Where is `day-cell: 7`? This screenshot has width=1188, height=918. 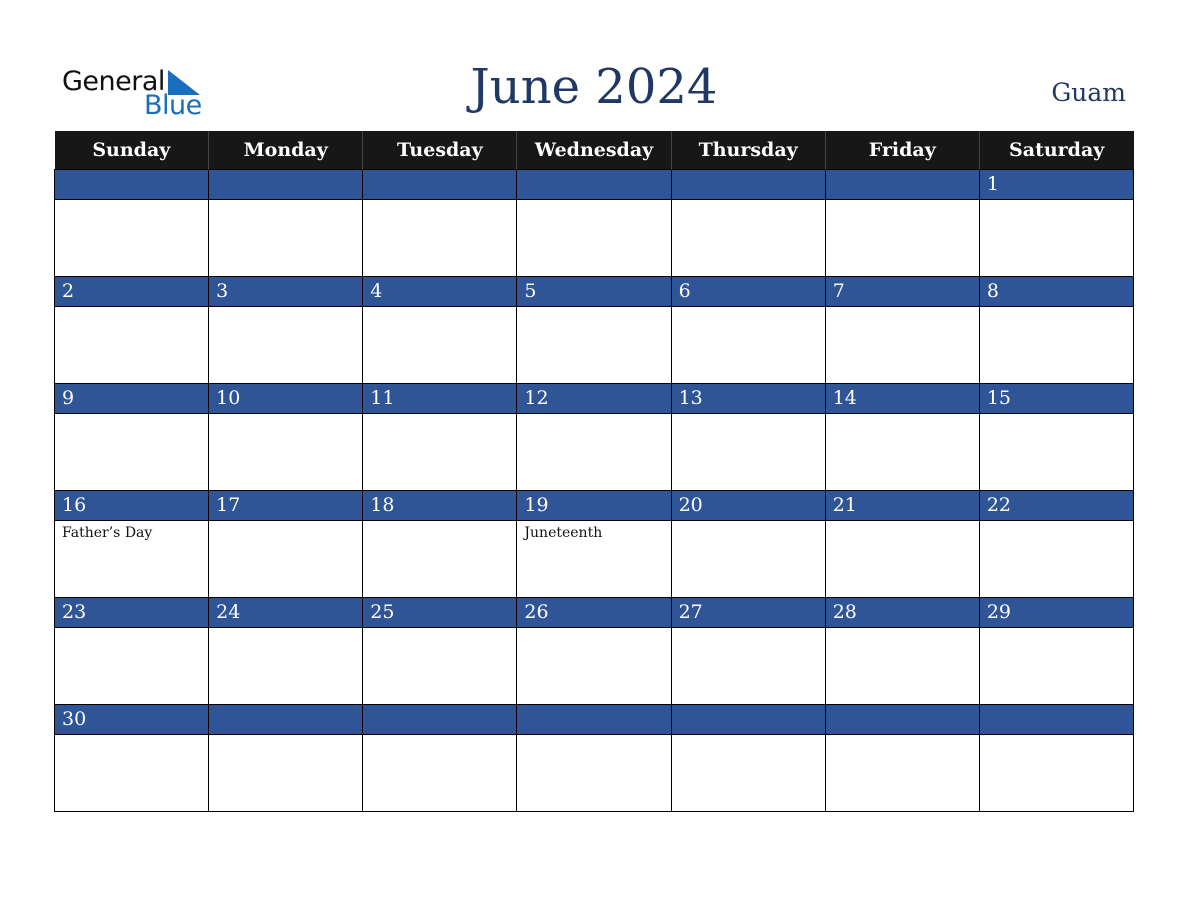
day-cell: 7 is located at coordinates (902, 330).